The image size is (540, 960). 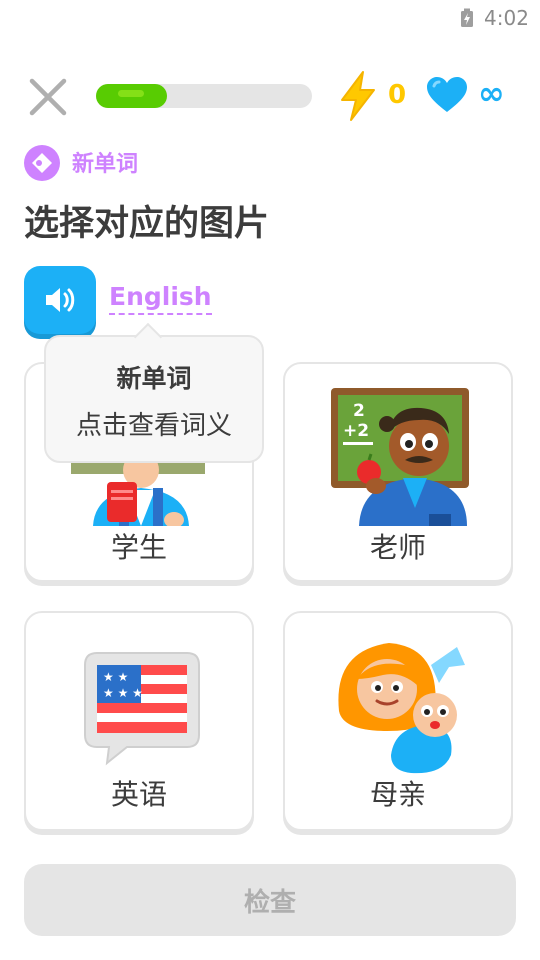 What do you see at coordinates (154, 378) in the screenshot?
I see `tooltip-title: 新单词` at bounding box center [154, 378].